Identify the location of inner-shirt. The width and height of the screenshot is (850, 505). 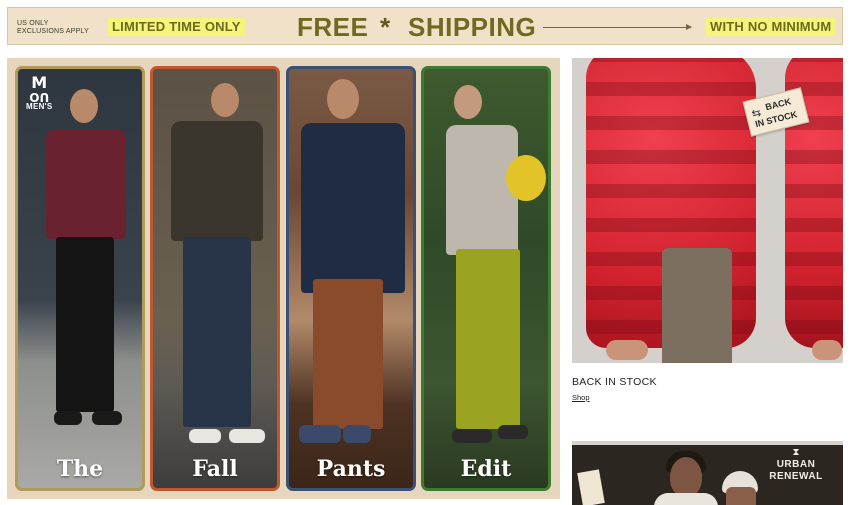
(697, 305).